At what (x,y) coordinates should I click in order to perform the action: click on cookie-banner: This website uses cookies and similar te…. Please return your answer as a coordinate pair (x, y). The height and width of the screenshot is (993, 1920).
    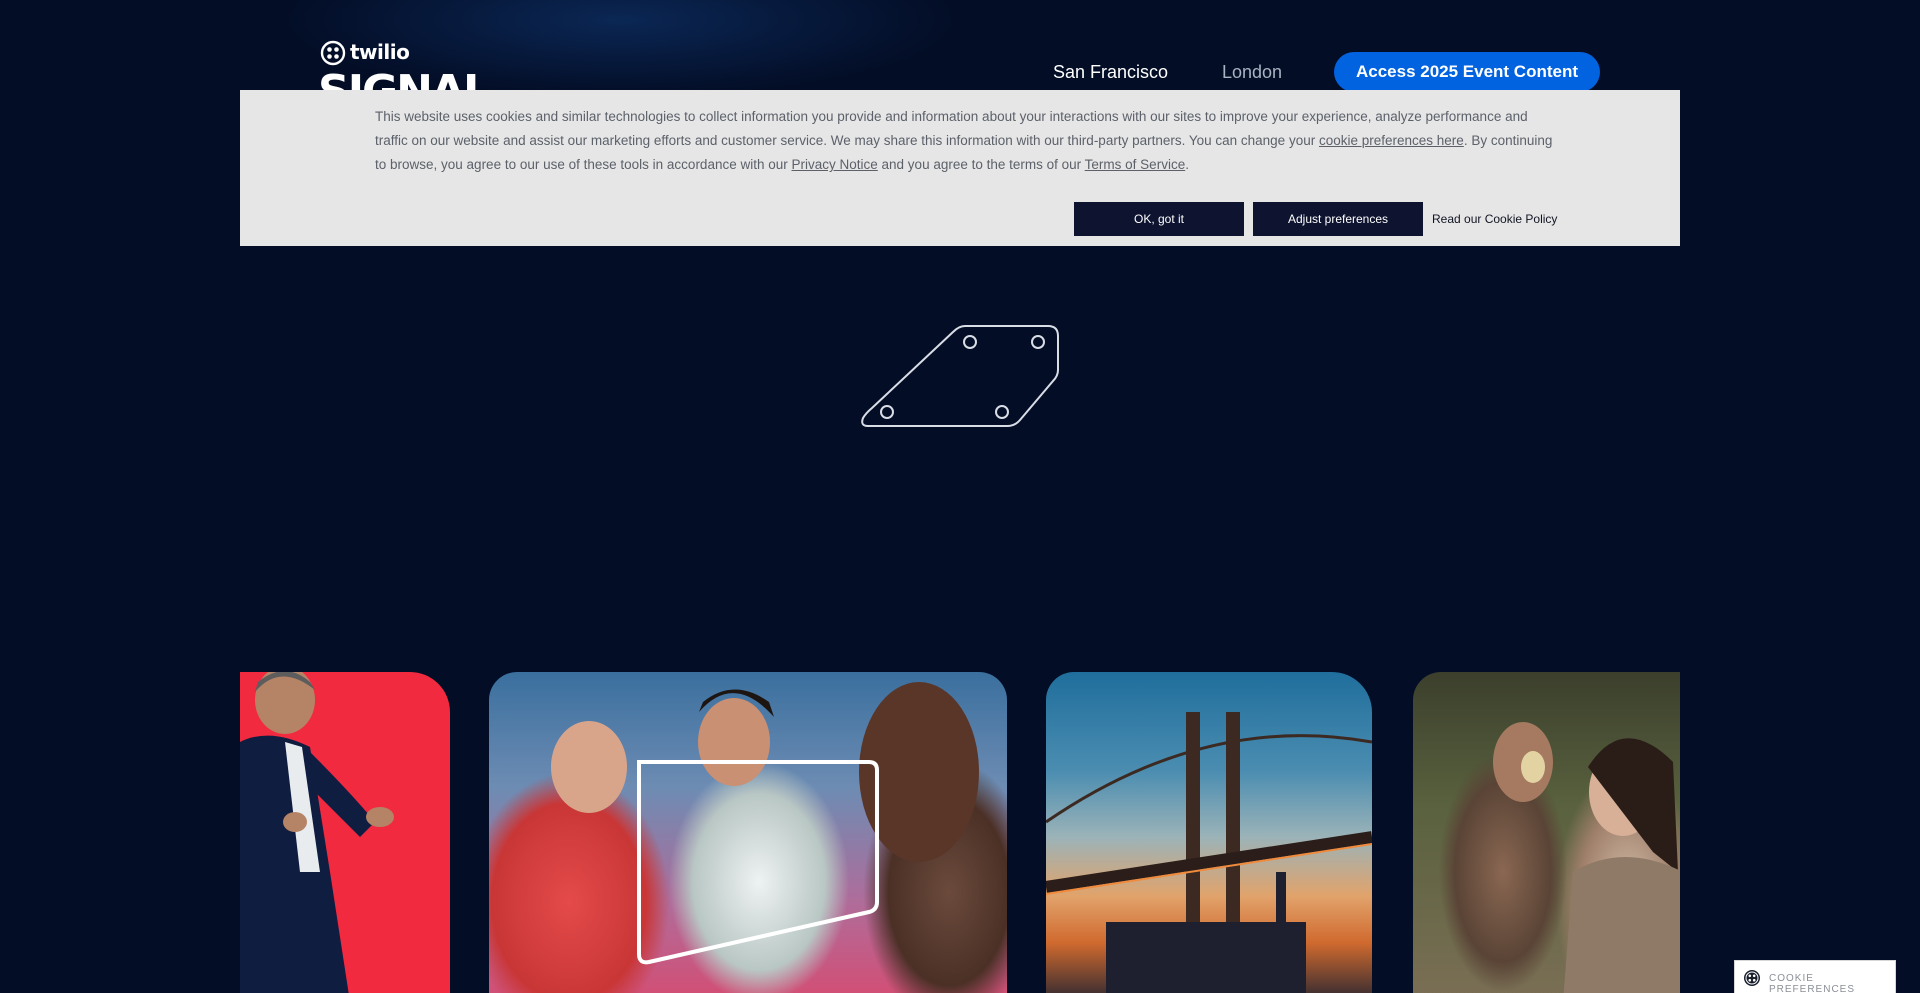
    Looking at the image, I should click on (960, 168).